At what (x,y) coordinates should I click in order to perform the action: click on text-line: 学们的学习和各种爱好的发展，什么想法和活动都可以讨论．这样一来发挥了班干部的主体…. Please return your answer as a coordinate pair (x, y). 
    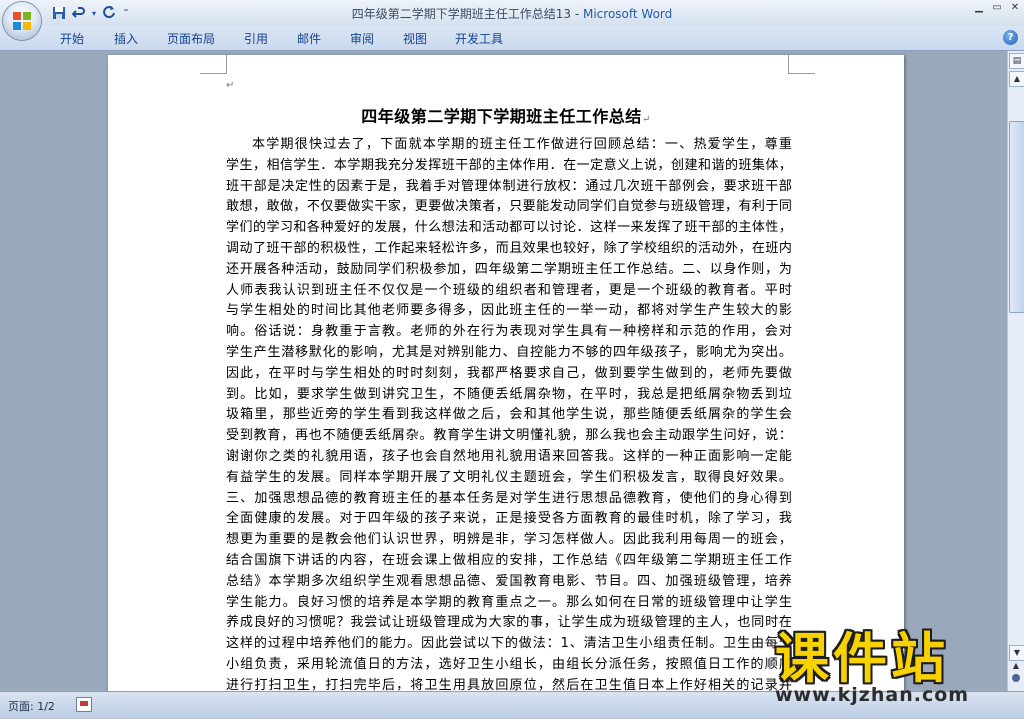
    Looking at the image, I should click on (509, 228).